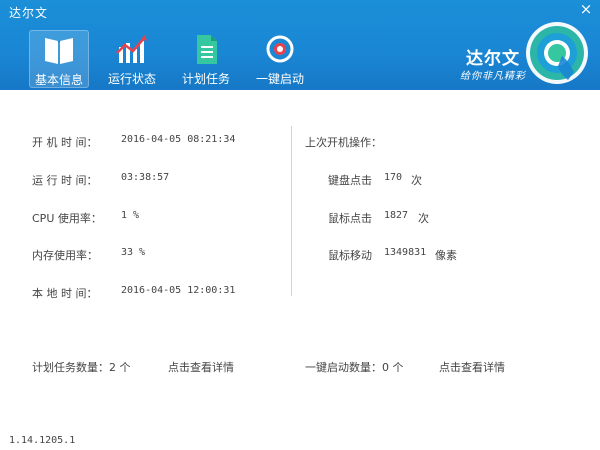  What do you see at coordinates (65, 255) in the screenshot?
I see `memory-label: 内存使用率：` at bounding box center [65, 255].